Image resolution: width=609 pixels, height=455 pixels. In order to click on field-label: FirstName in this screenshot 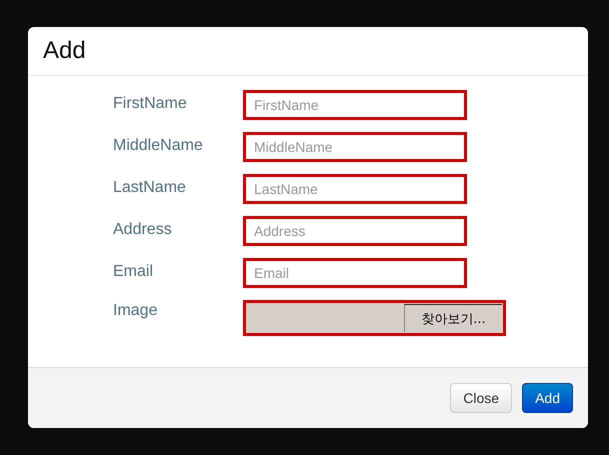, I will do `click(150, 104)`.